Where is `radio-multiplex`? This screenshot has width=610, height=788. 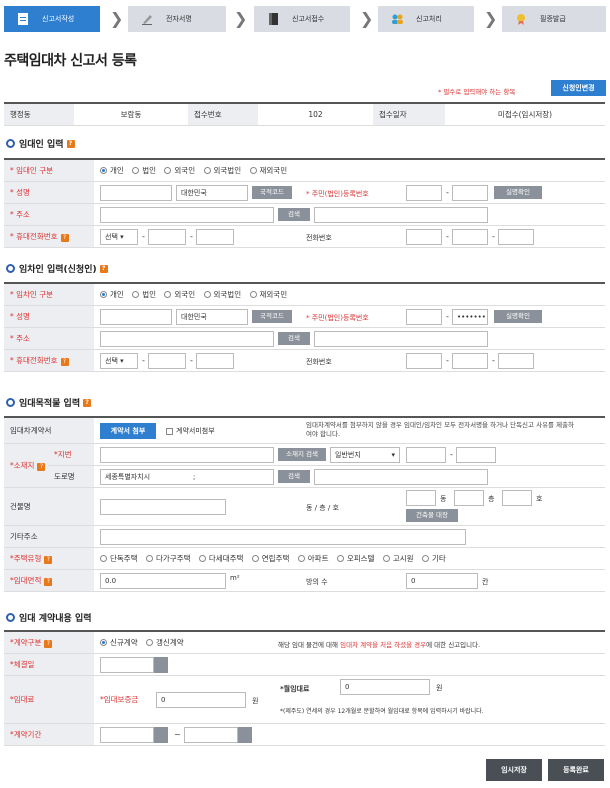
radio-multiplex is located at coordinates (202, 558).